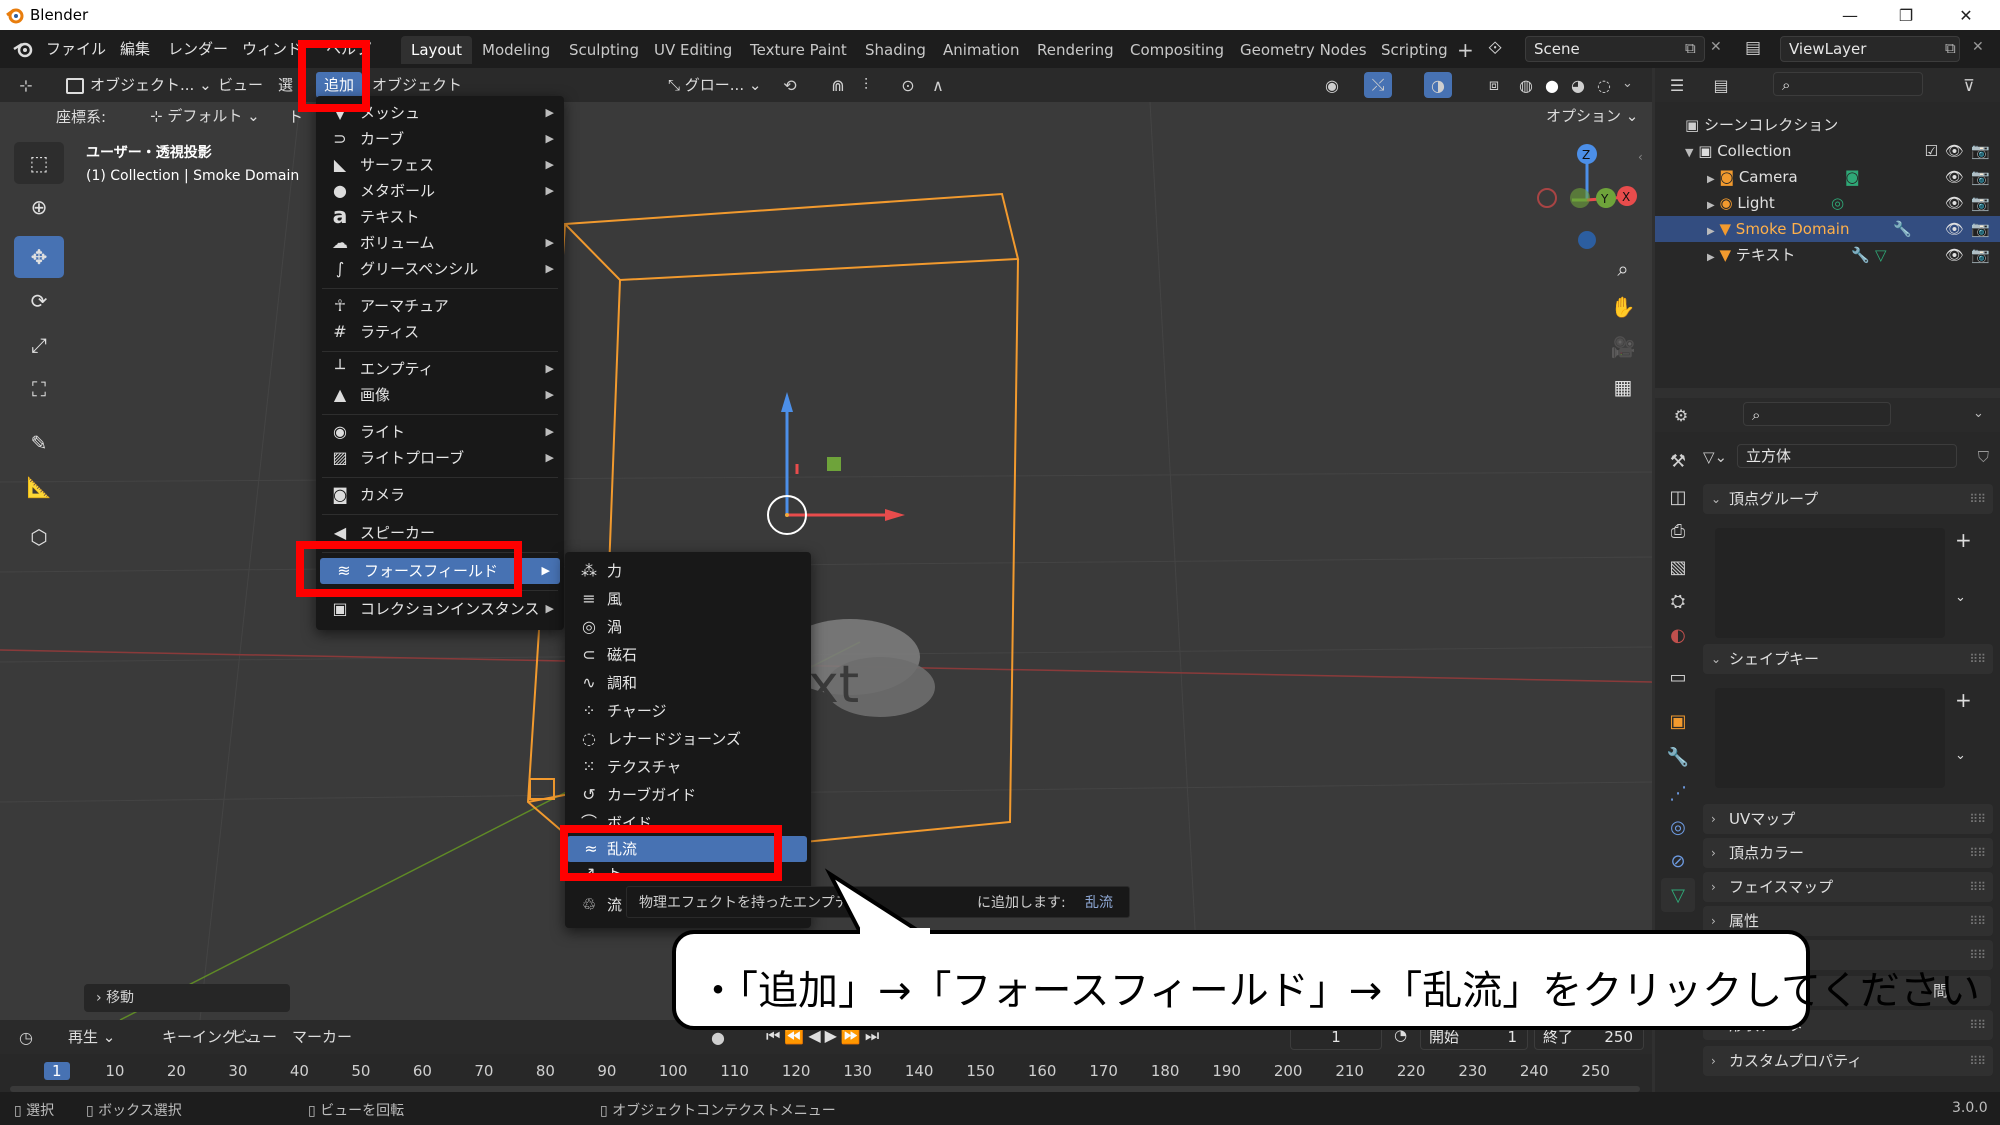 The image size is (2000, 1125). Describe the element at coordinates (39, 301) in the screenshot. I see `rotate-tool: ⟳` at that location.